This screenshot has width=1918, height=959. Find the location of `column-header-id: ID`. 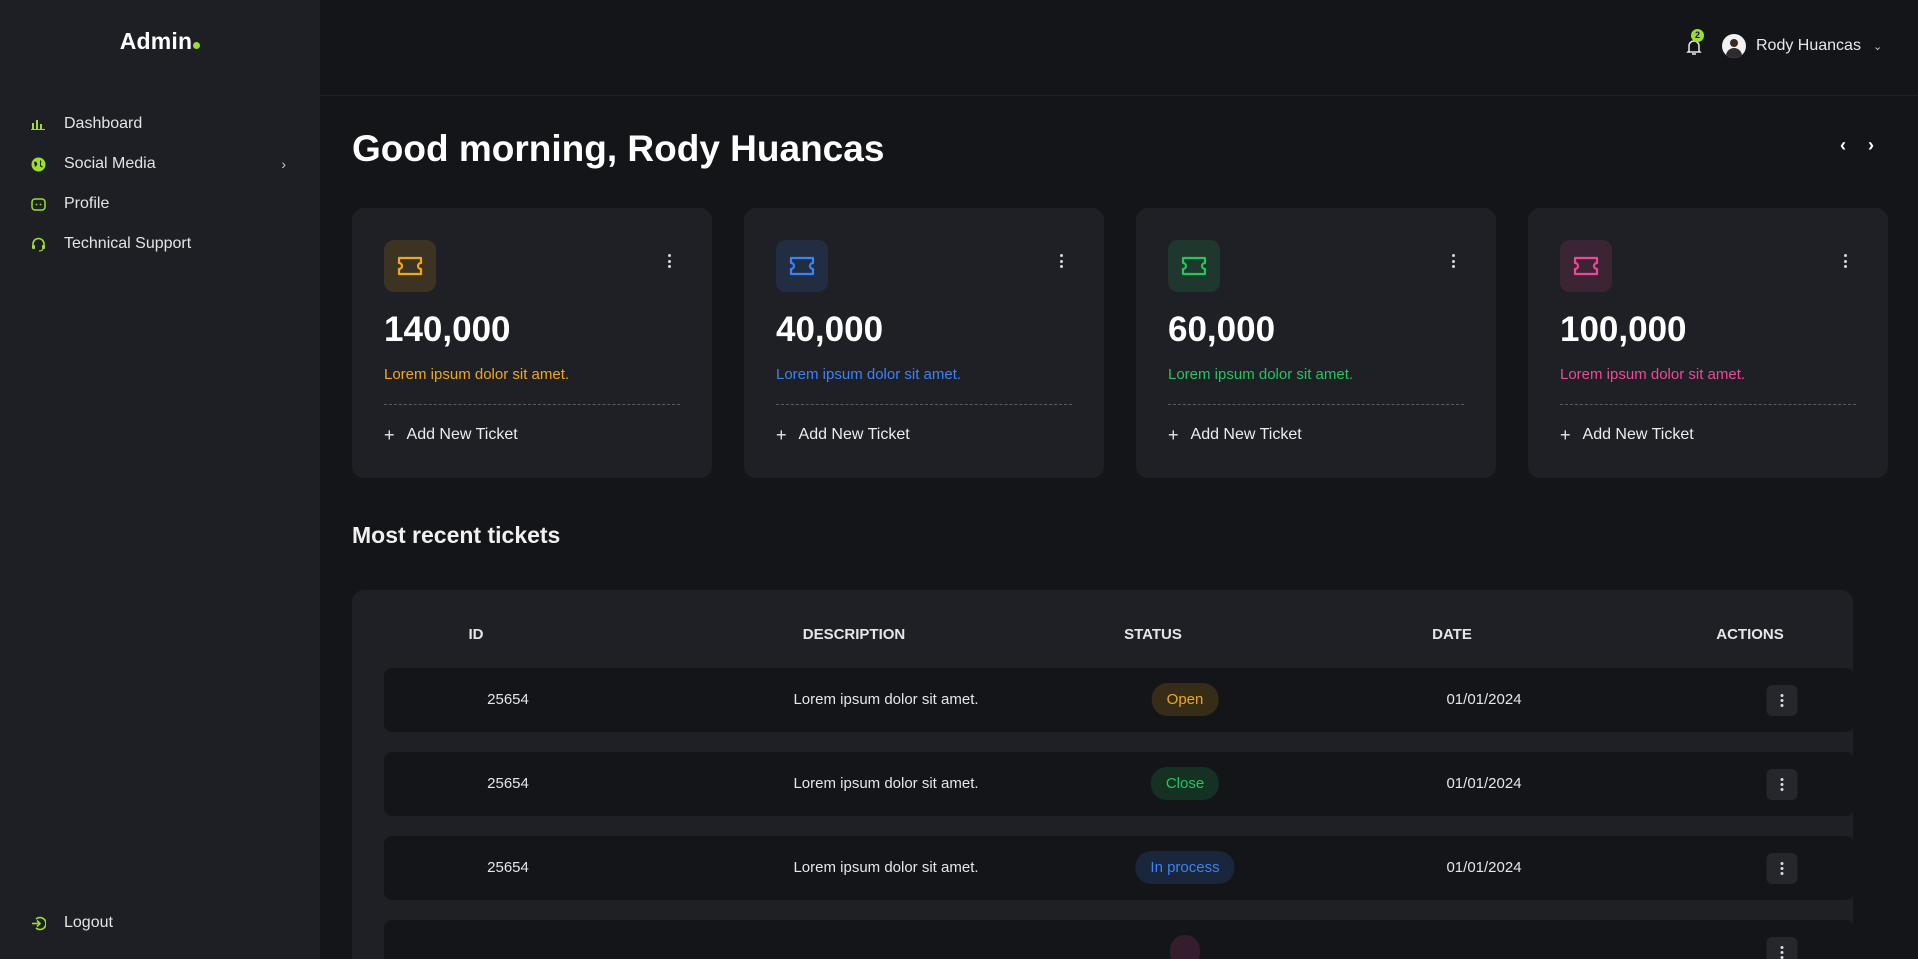

column-header-id: ID is located at coordinates (476, 634).